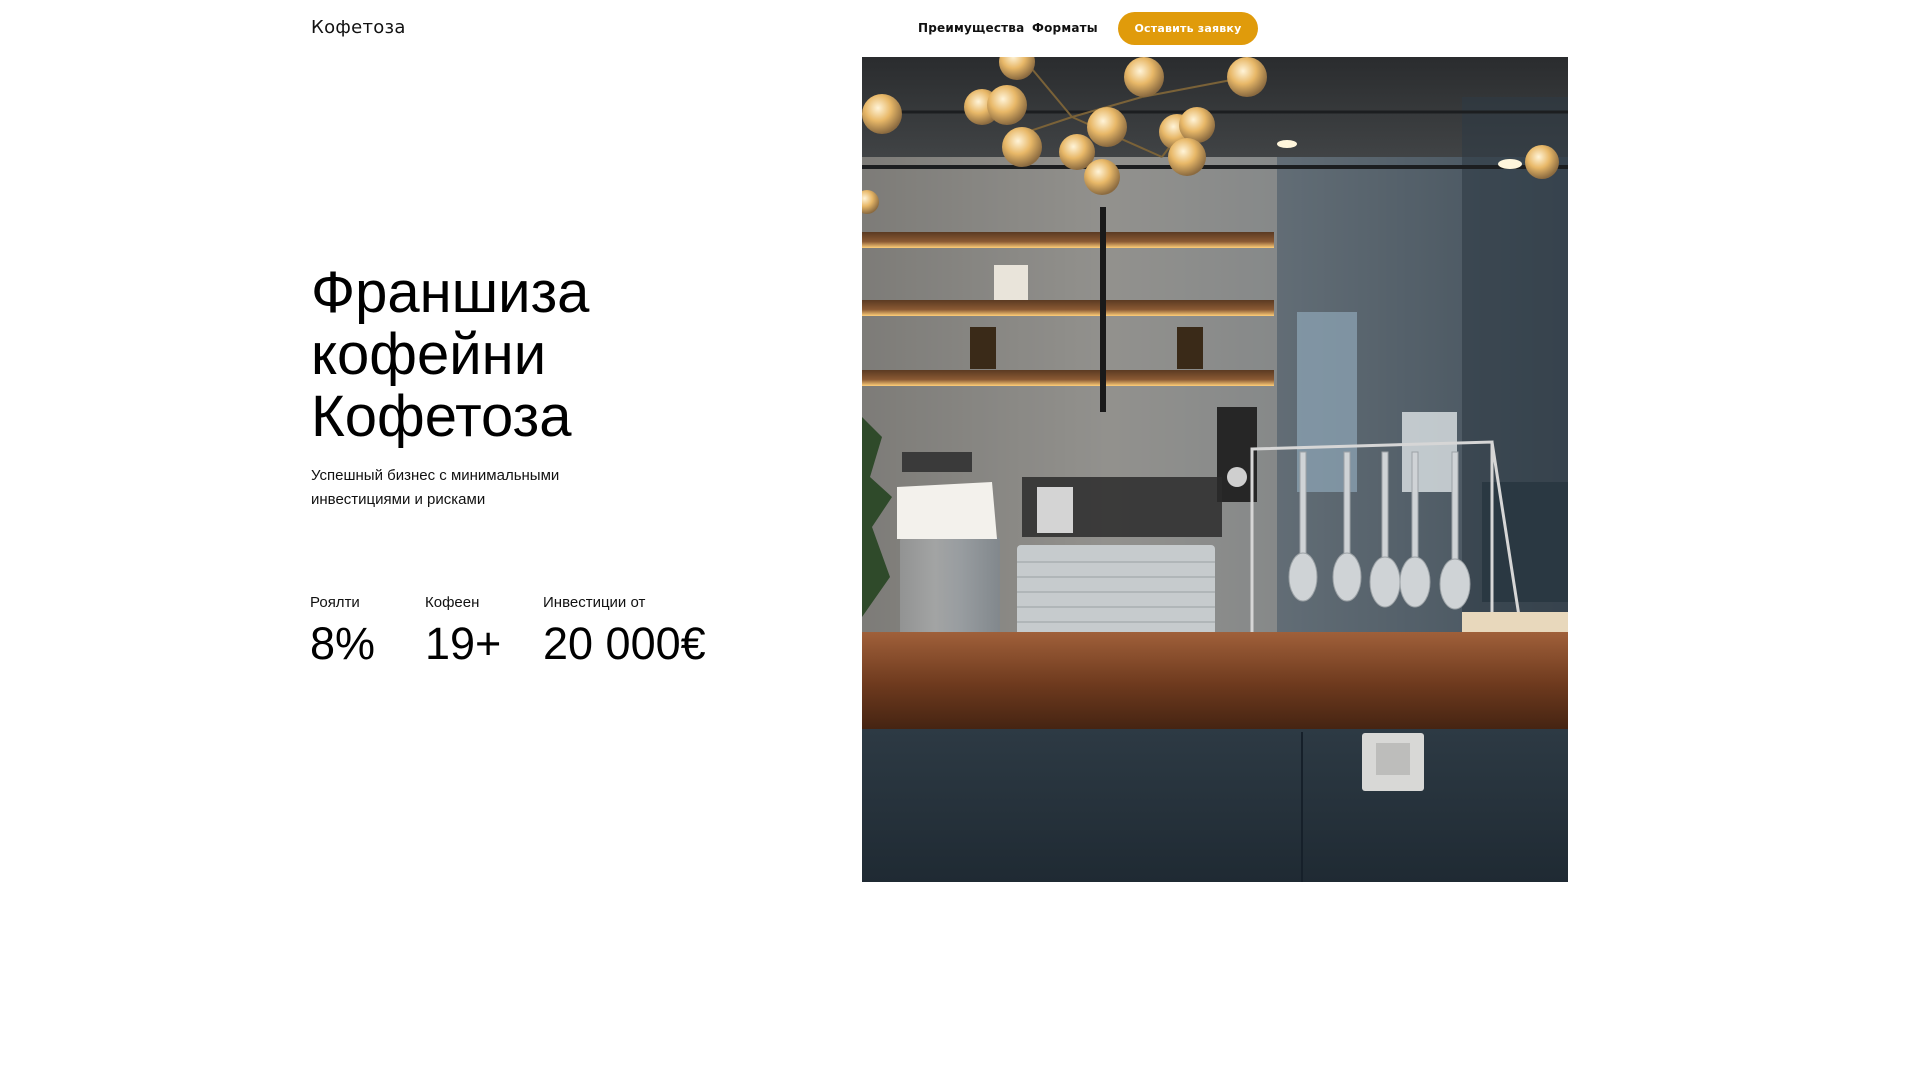 This screenshot has width=1920, height=1080. I want to click on hero-title-line: кофейни, so click(429, 354).